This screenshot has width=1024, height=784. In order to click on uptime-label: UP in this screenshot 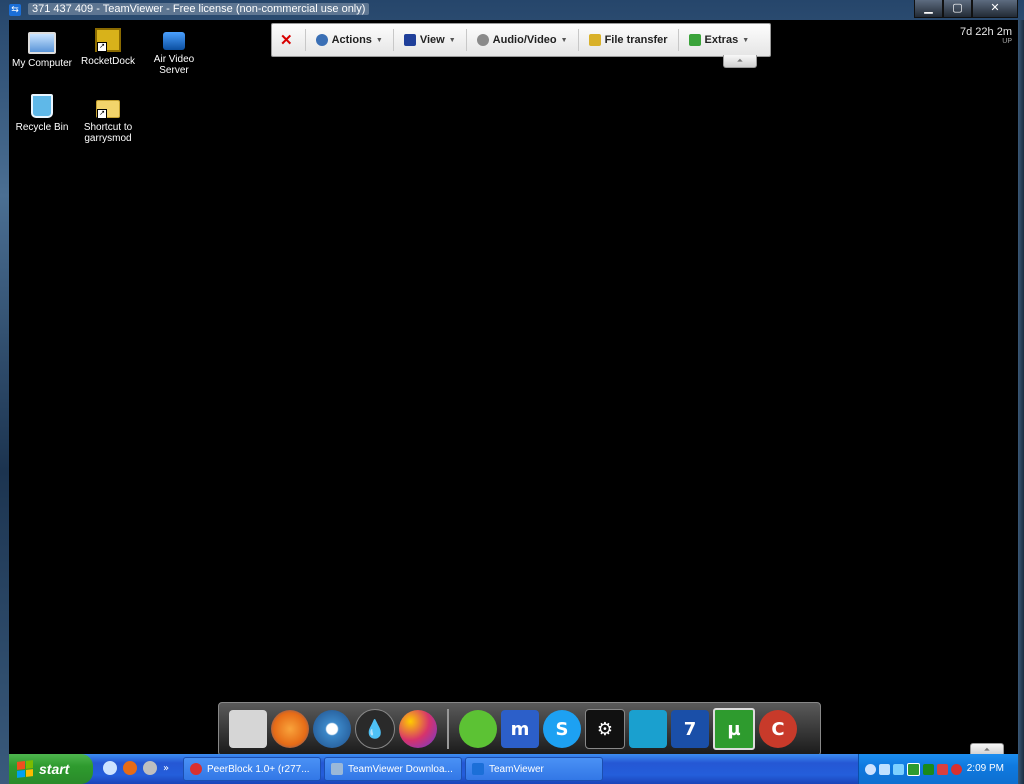, I will do `click(1007, 41)`.